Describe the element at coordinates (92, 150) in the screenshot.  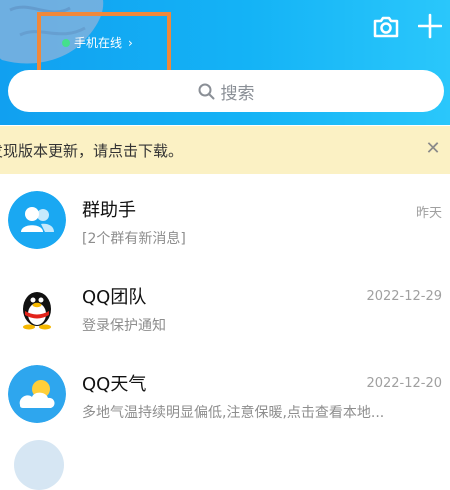
I see `update-banner-text: 发现版本更新，请点击下载。` at that location.